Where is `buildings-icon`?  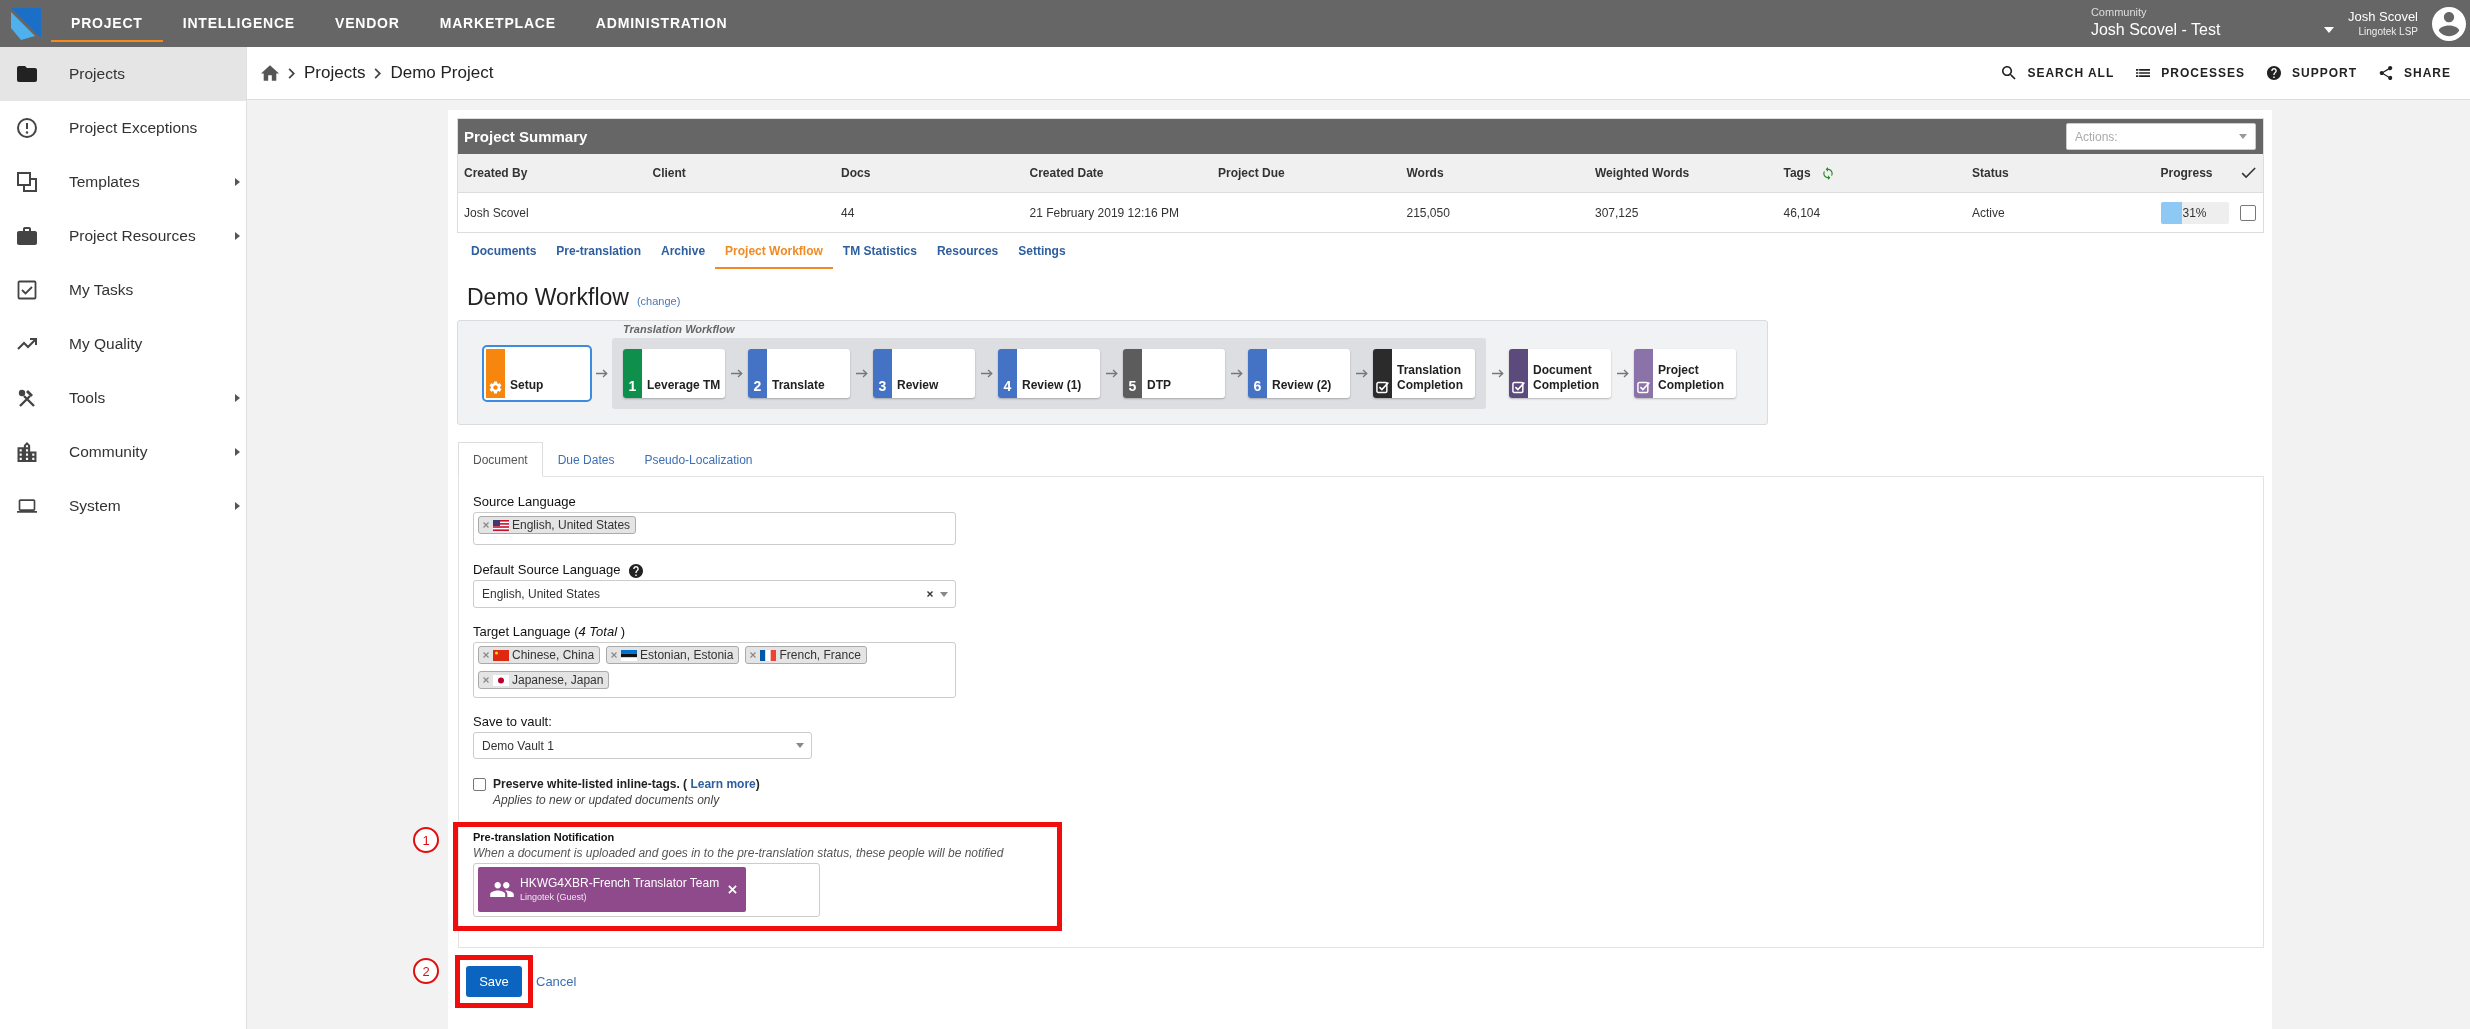
buildings-icon is located at coordinates (27, 452).